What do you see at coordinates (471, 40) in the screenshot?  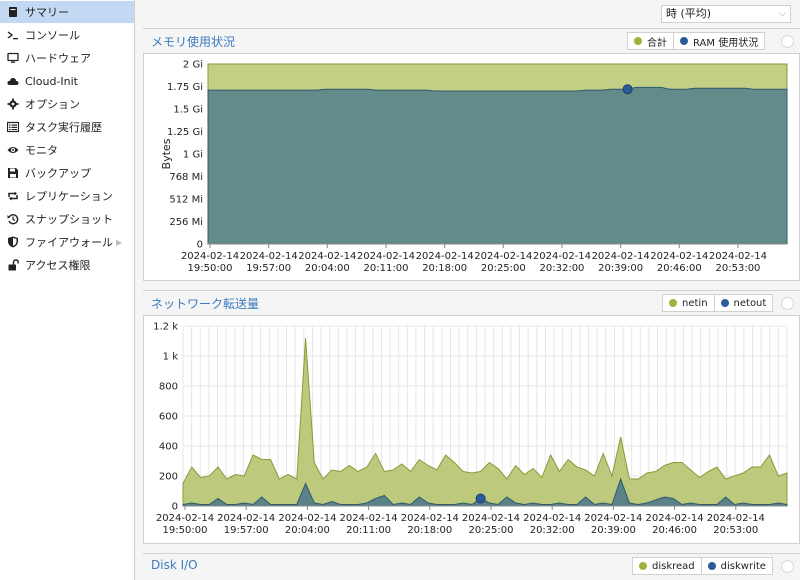 I see `memory-panel-header: メモリ使用状況 合計 RAM 使用状況` at bounding box center [471, 40].